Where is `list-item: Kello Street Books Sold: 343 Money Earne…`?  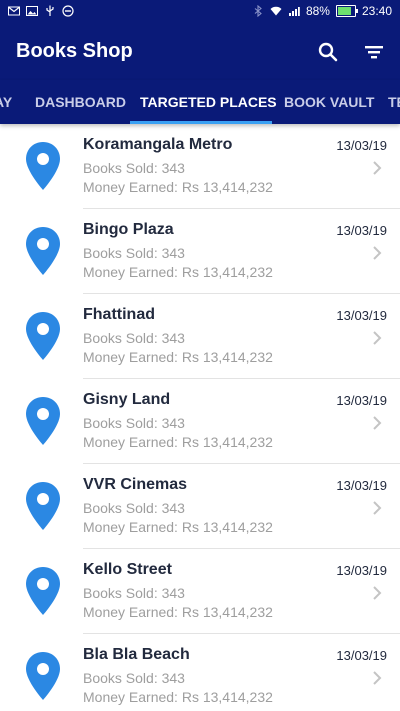
list-item: Kello Street Books Sold: 343 Money Earne… is located at coordinates (200, 591).